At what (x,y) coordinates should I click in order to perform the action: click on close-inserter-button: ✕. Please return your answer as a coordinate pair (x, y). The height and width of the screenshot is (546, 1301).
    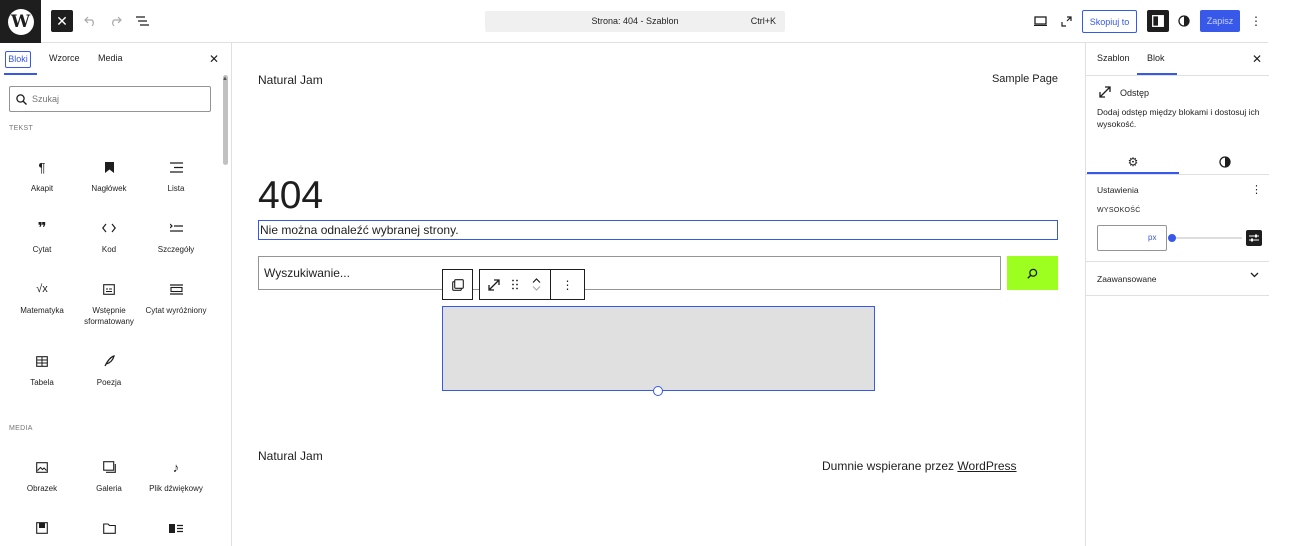
    Looking at the image, I should click on (62, 21).